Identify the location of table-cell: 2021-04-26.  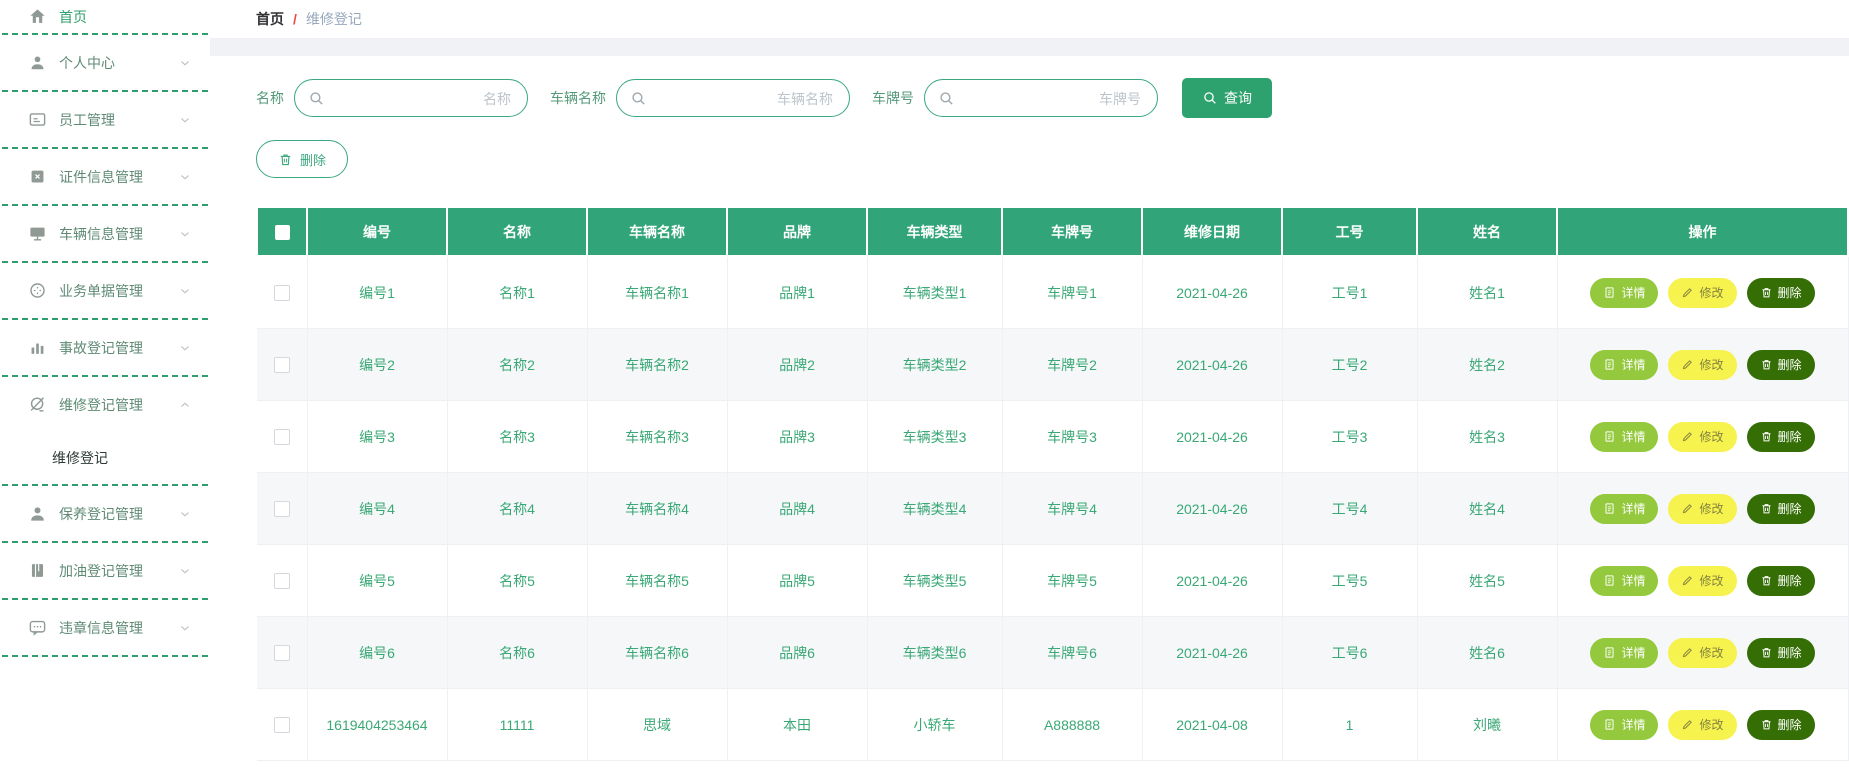
(1212, 508).